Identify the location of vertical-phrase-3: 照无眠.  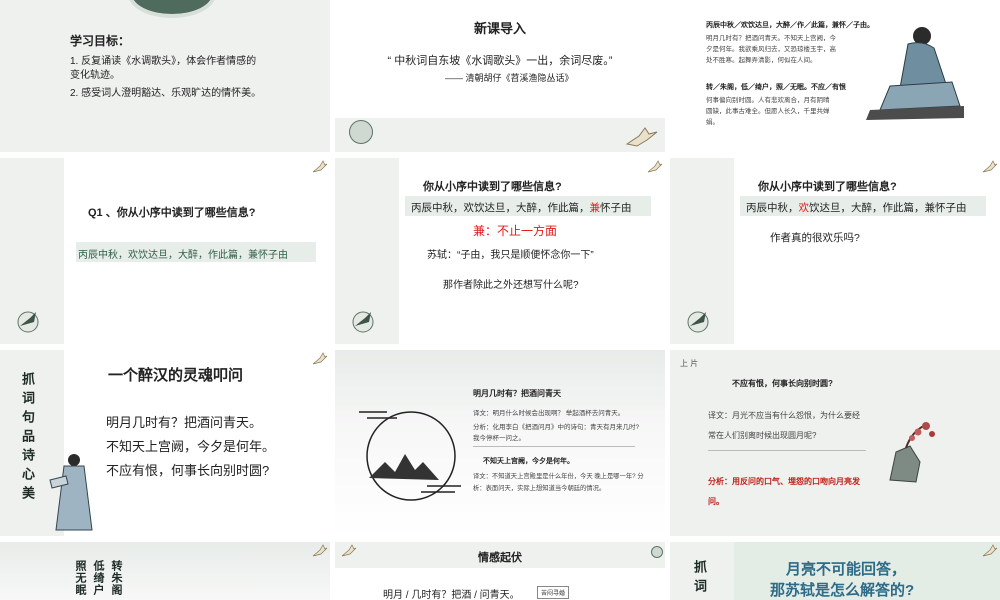
(80, 578).